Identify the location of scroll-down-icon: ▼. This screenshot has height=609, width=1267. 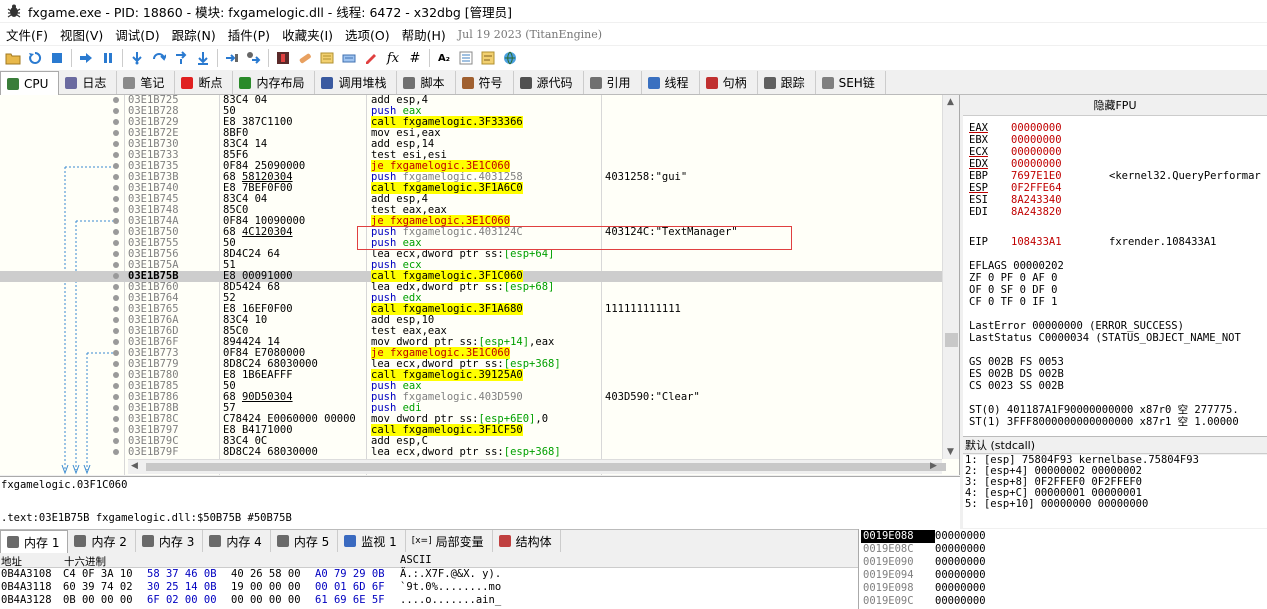
(950, 452).